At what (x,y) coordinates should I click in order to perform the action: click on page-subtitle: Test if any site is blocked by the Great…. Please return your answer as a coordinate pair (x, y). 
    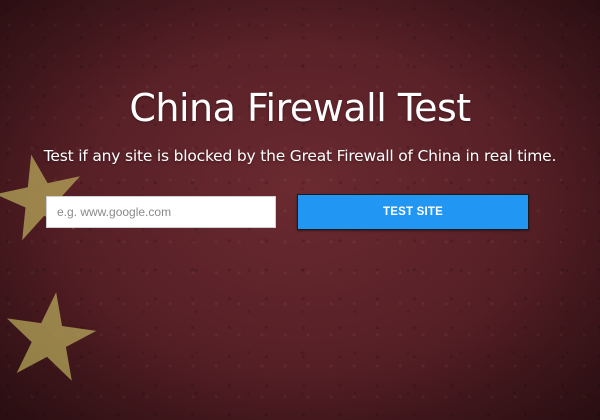
    Looking at the image, I should click on (300, 156).